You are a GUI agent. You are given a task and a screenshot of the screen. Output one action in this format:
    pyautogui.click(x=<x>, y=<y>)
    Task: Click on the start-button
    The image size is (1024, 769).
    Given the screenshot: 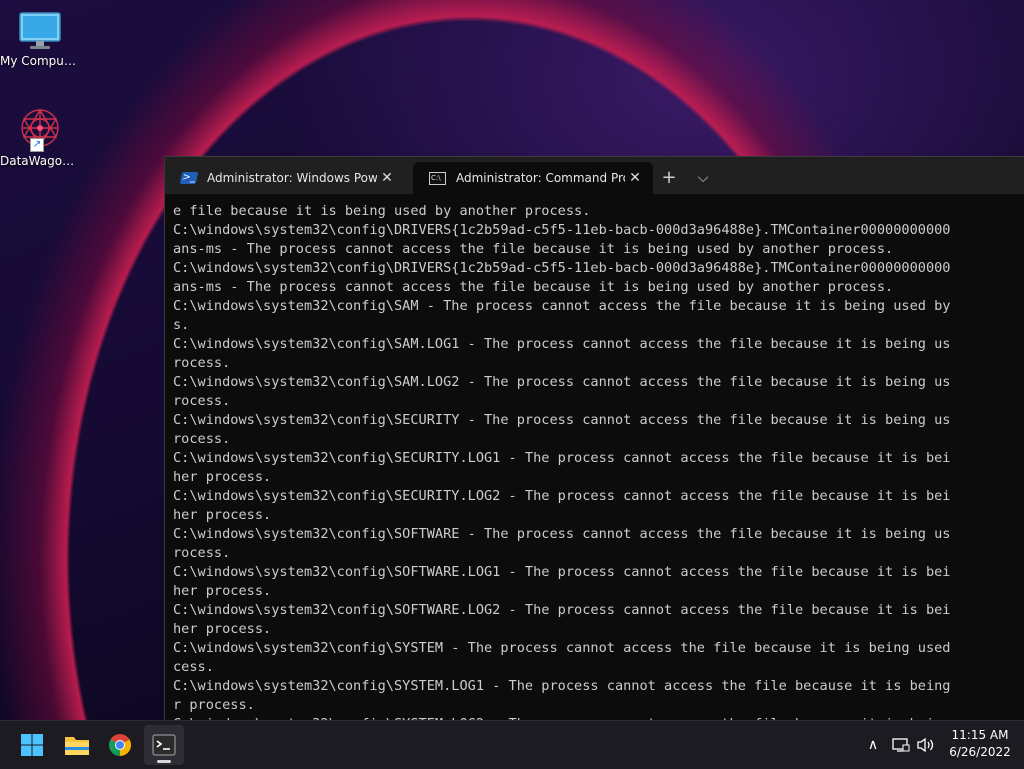 What is the action you would take?
    pyautogui.click(x=32, y=745)
    